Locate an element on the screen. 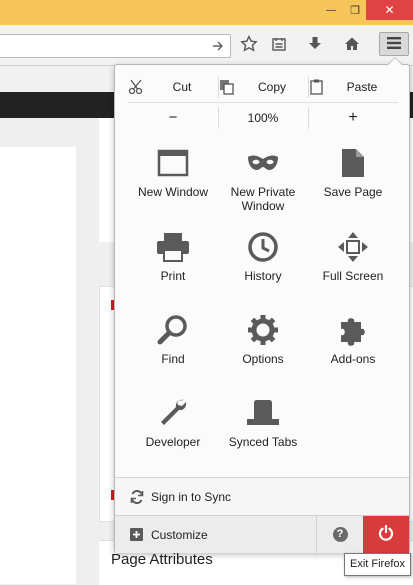 The height and width of the screenshot is (585, 413). maximize-button: ❐ is located at coordinates (355, 10).